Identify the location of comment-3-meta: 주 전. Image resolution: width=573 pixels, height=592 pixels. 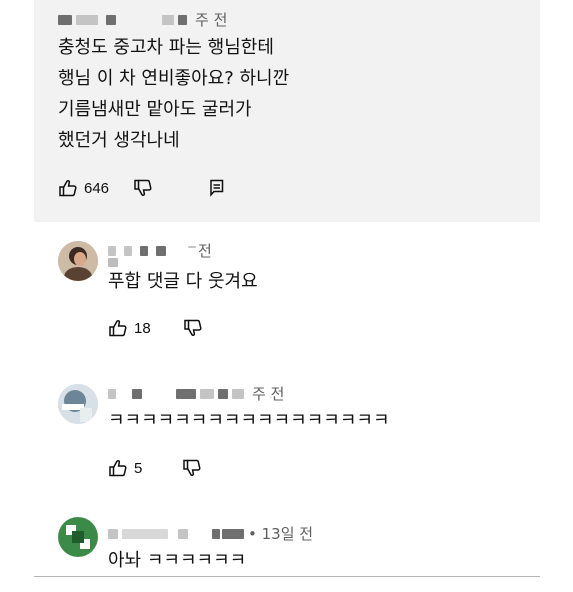
(196, 393).